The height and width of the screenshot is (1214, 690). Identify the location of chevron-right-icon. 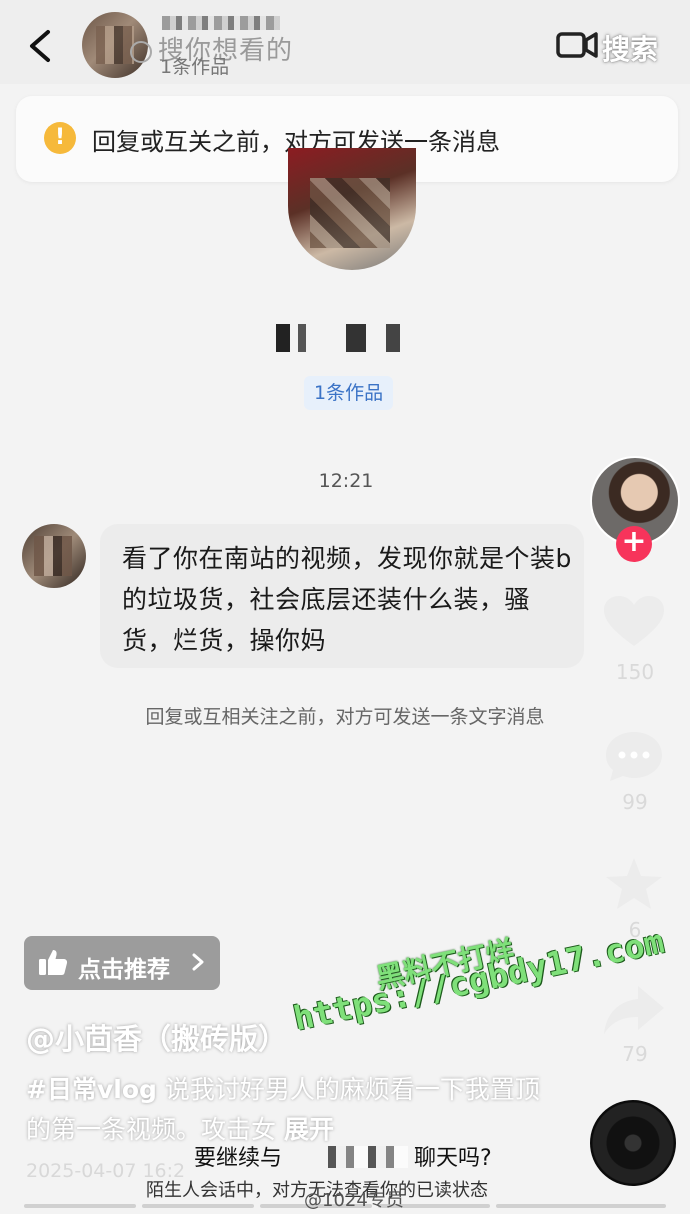
(198, 962).